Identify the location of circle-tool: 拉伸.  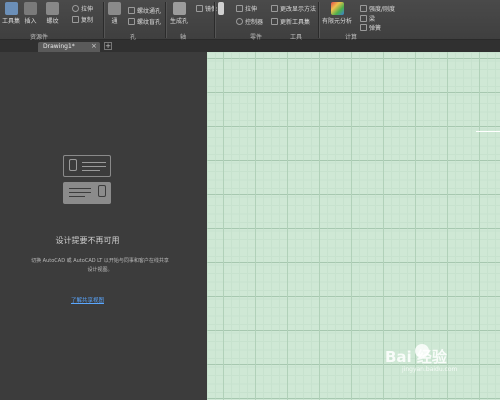
(82, 8).